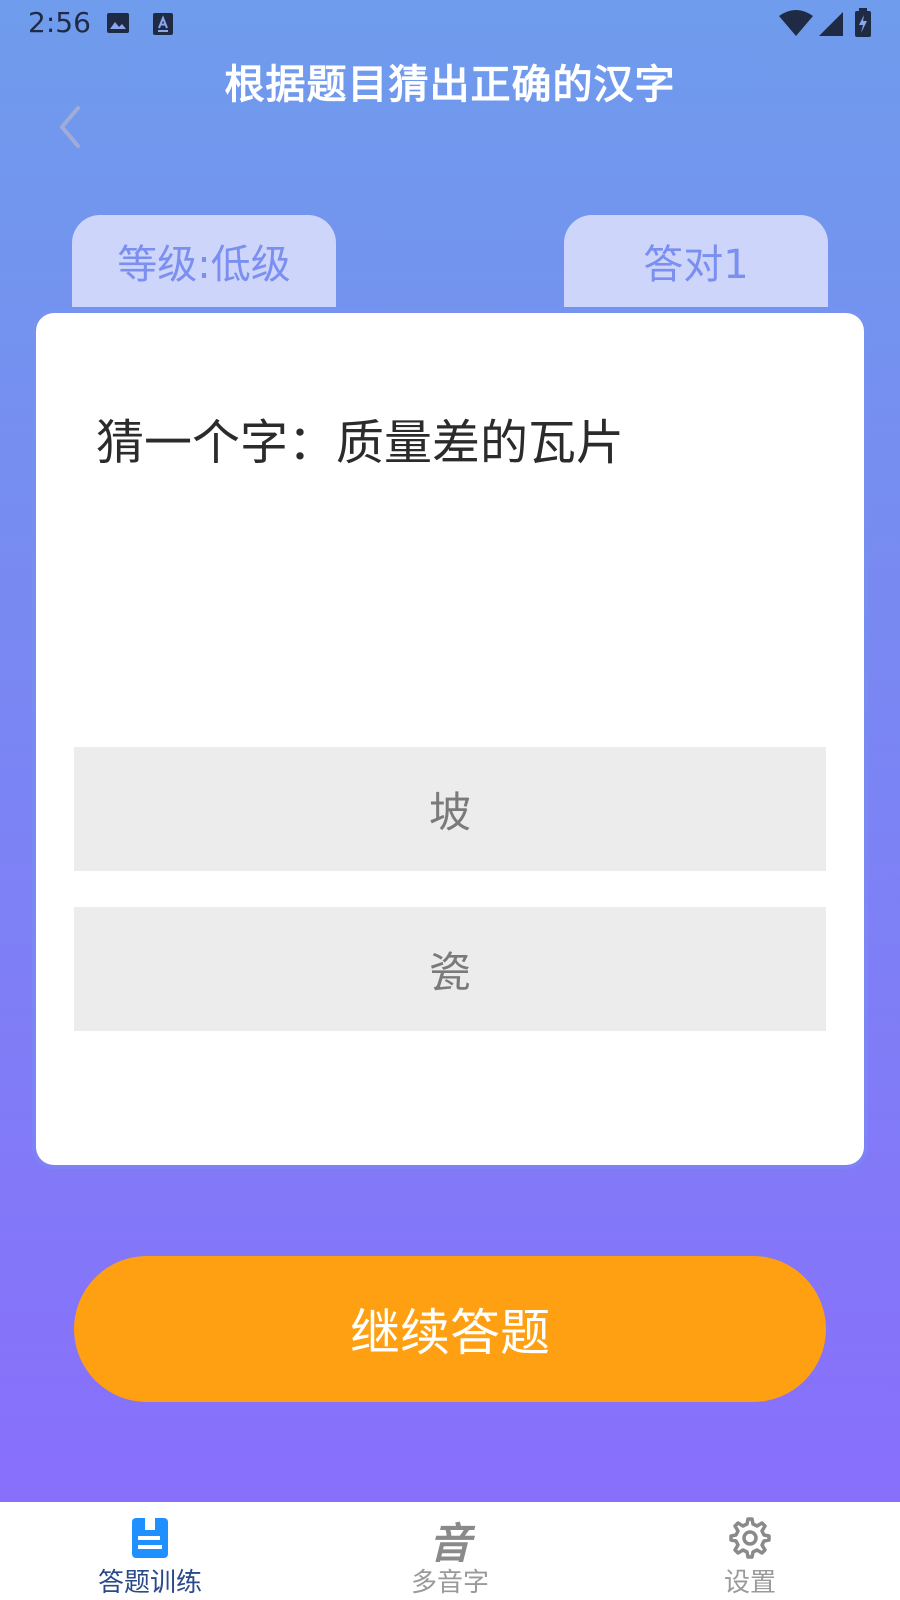 This screenshot has width=900, height=1600. Describe the element at coordinates (749, 1583) in the screenshot. I see `nav-item-settings-label: 设置` at that location.